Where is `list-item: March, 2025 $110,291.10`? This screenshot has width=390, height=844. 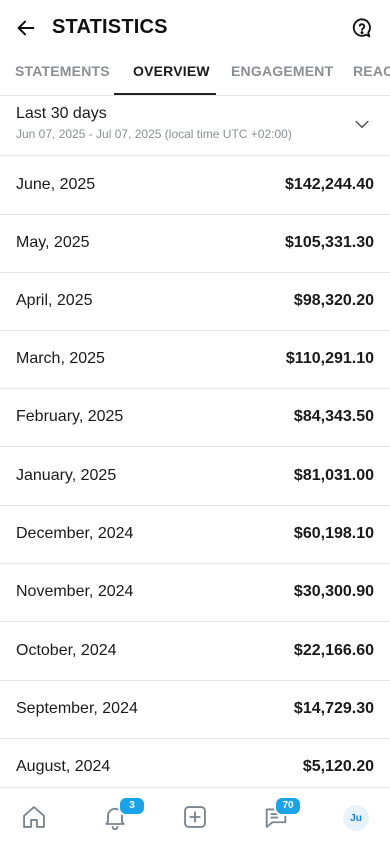
list-item: March, 2025 $110,291.10 is located at coordinates (195, 360).